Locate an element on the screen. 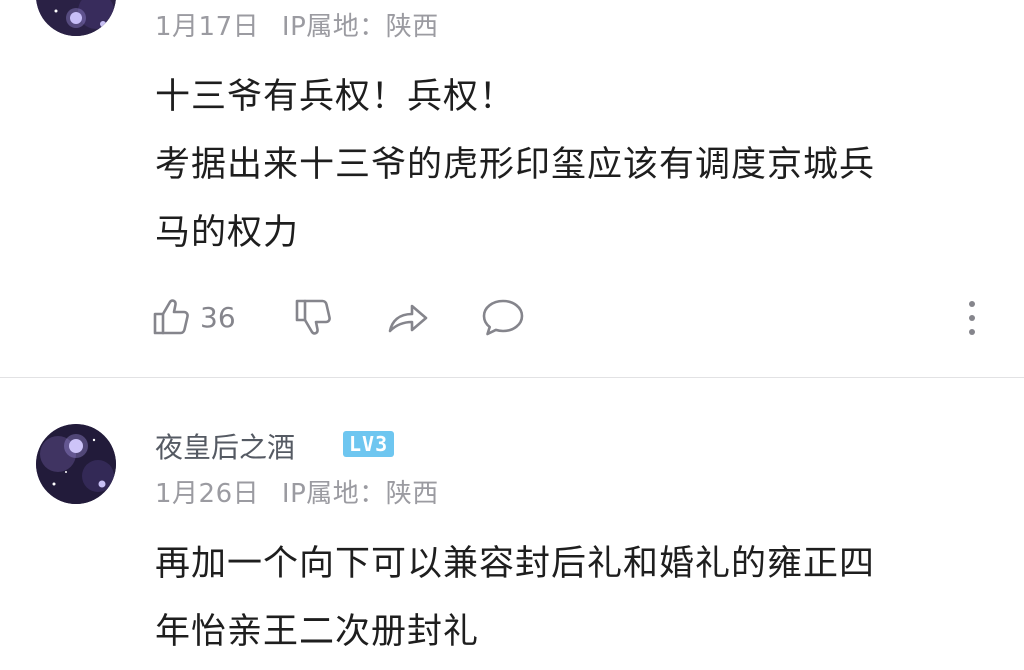 This screenshot has width=1024, height=670. comment-line: 马的权力 is located at coordinates (227, 233).